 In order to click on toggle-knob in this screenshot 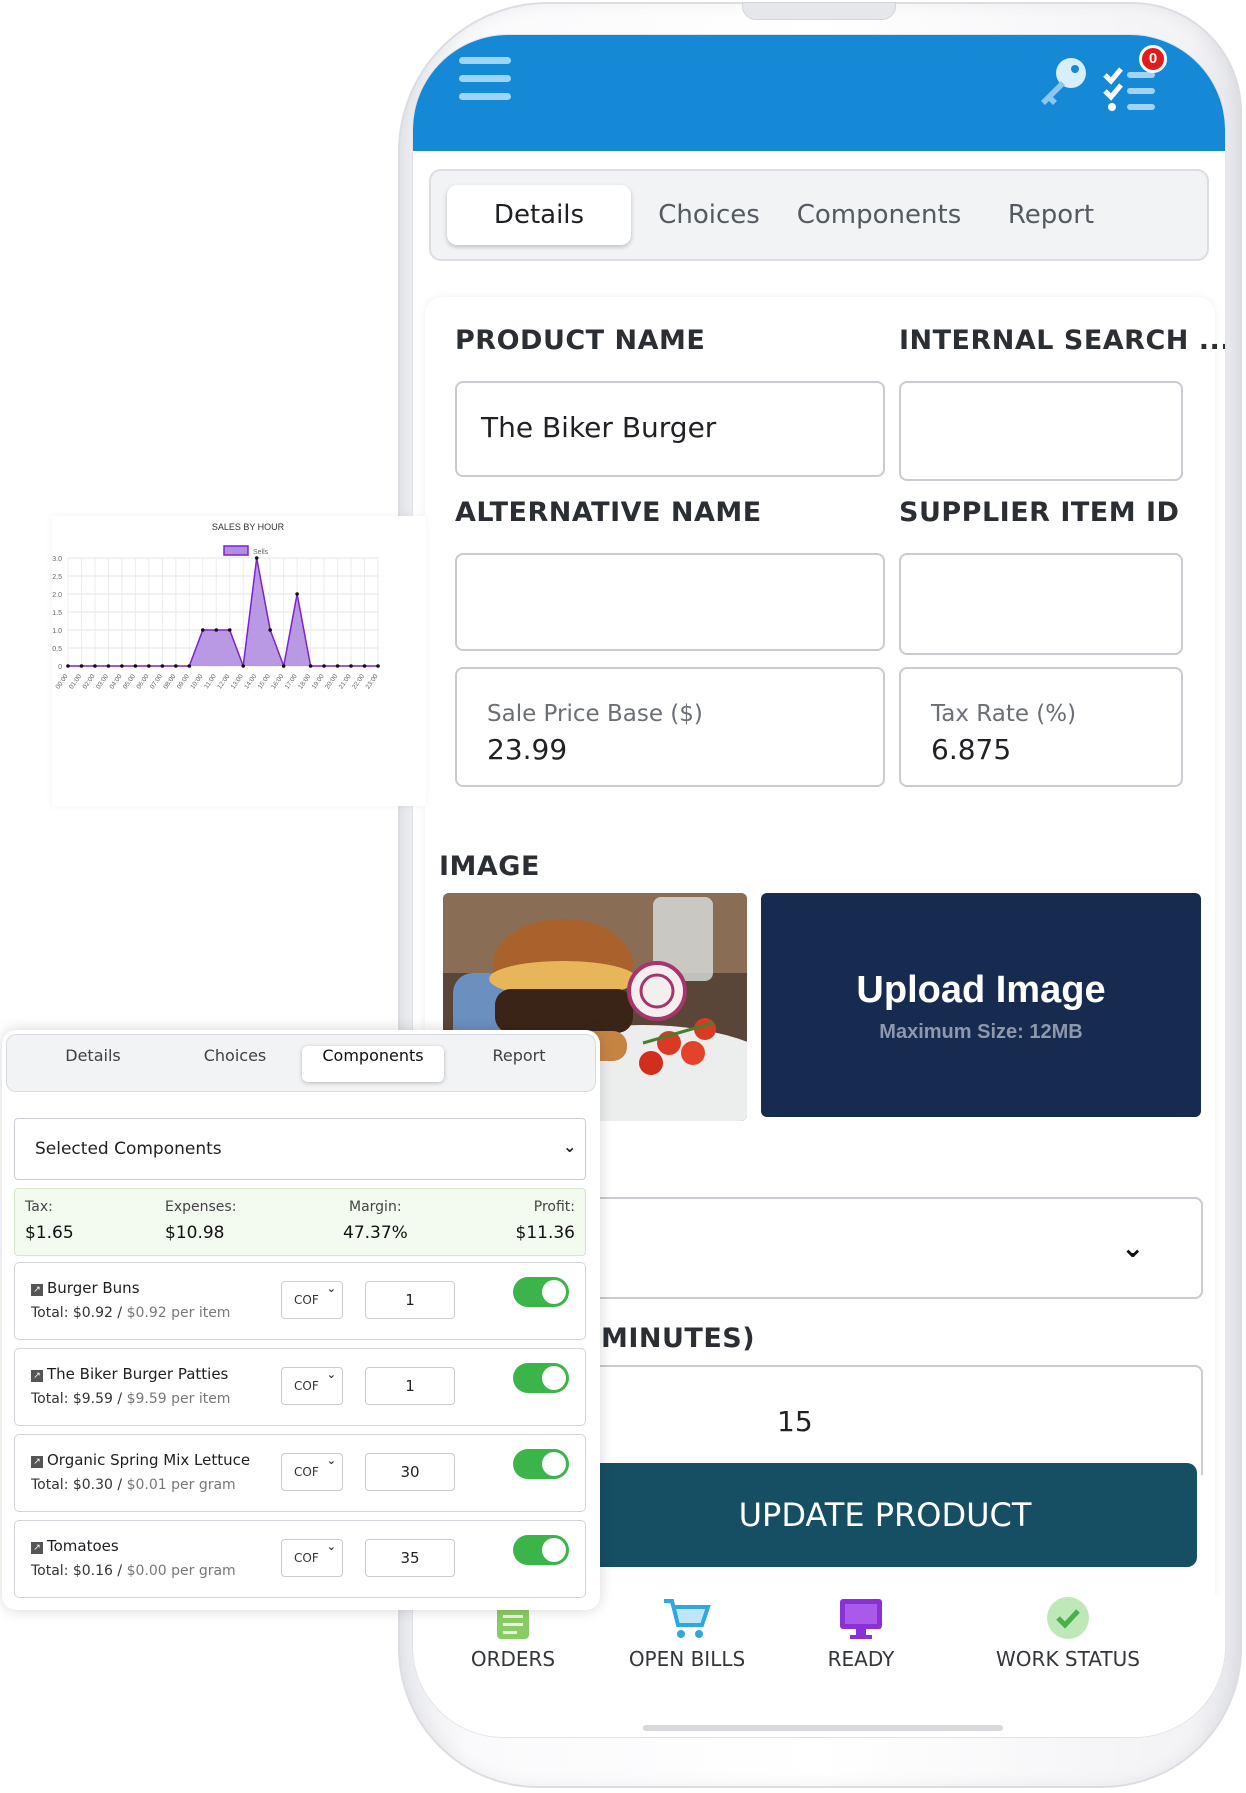, I will do `click(554, 1550)`.